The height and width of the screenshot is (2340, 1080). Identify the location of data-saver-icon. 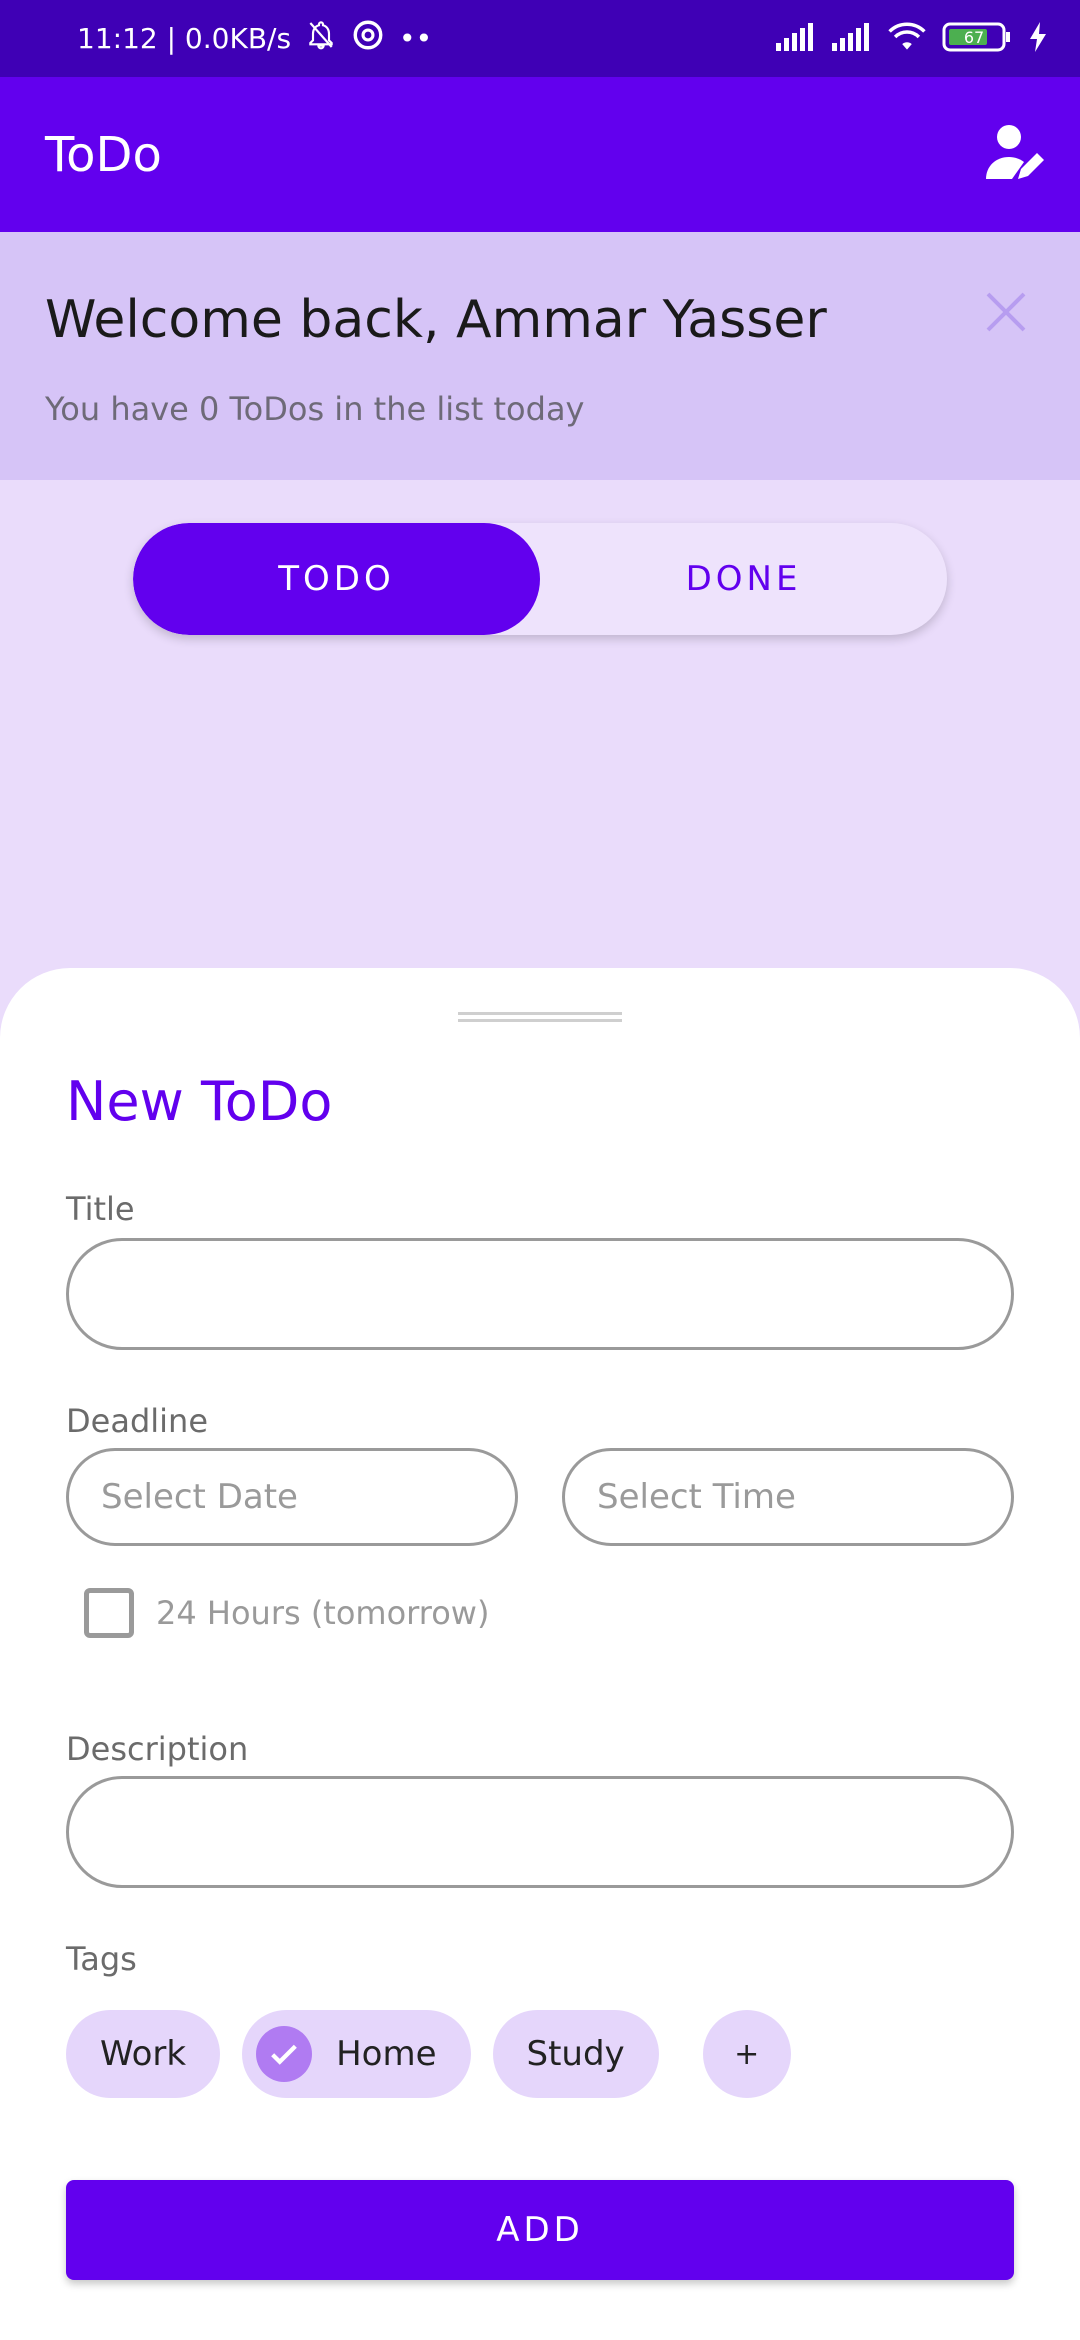
(368, 38).